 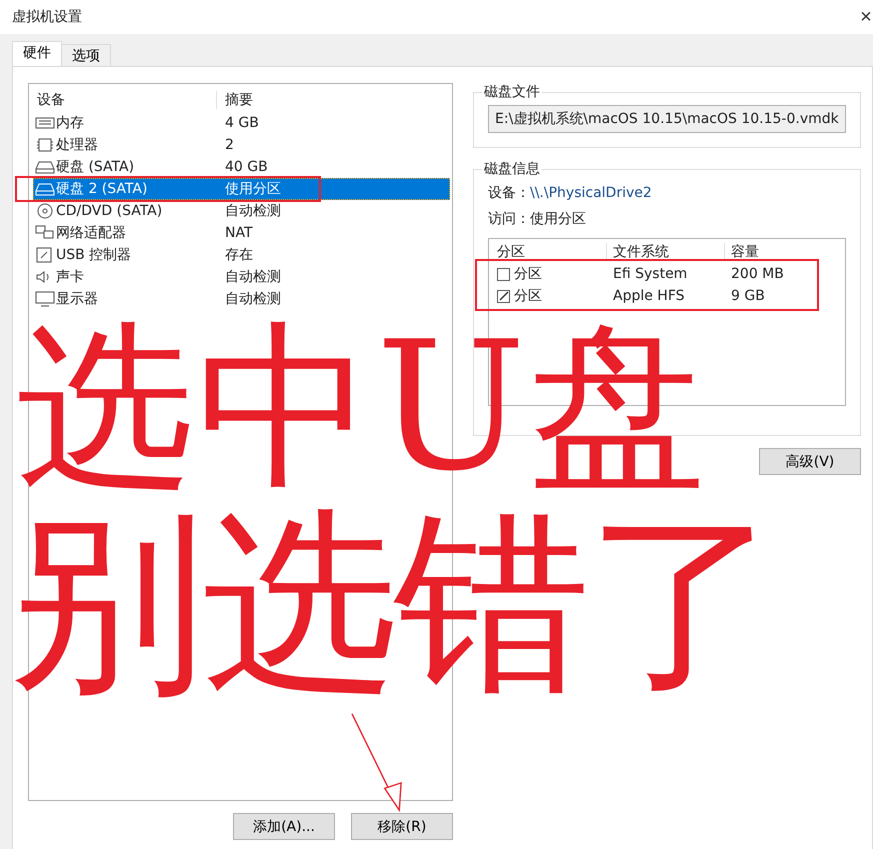 I want to click on device-row: 内存 4 GB, so click(x=241, y=123).